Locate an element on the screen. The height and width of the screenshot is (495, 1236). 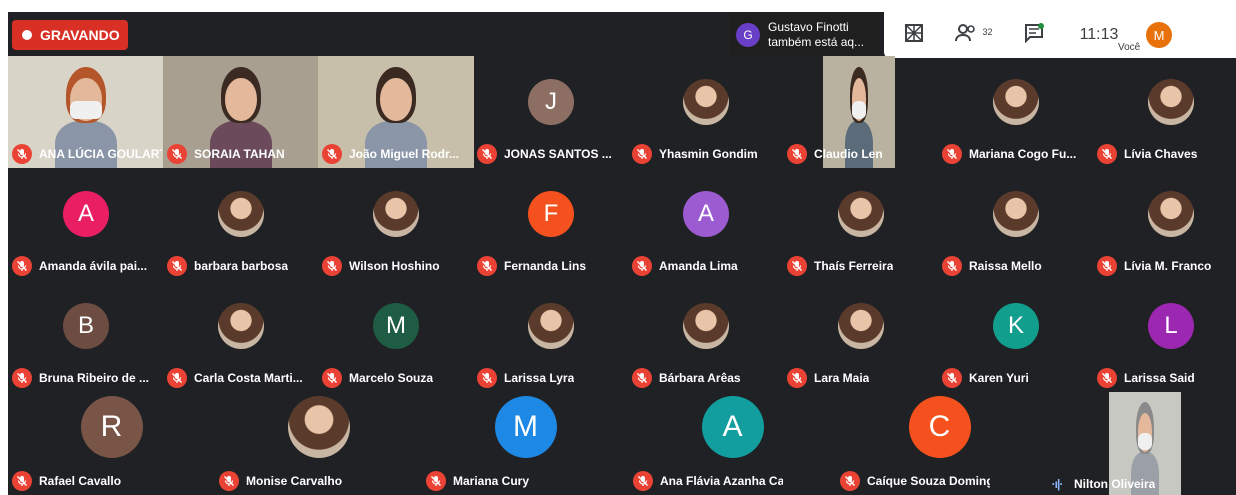
participant-label: Fernanda Lins is located at coordinates (531, 266).